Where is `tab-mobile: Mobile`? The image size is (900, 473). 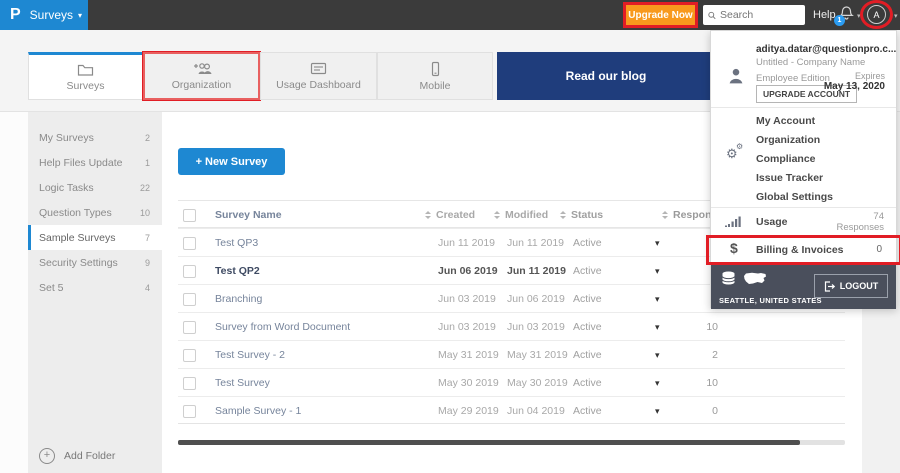
tab-mobile: Mobile is located at coordinates (435, 76).